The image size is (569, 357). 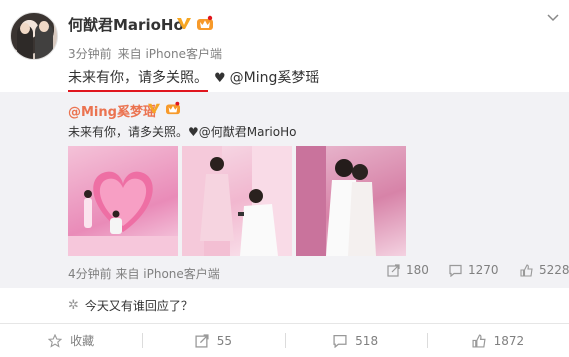 I want to click on star-icon, so click(x=55, y=340).